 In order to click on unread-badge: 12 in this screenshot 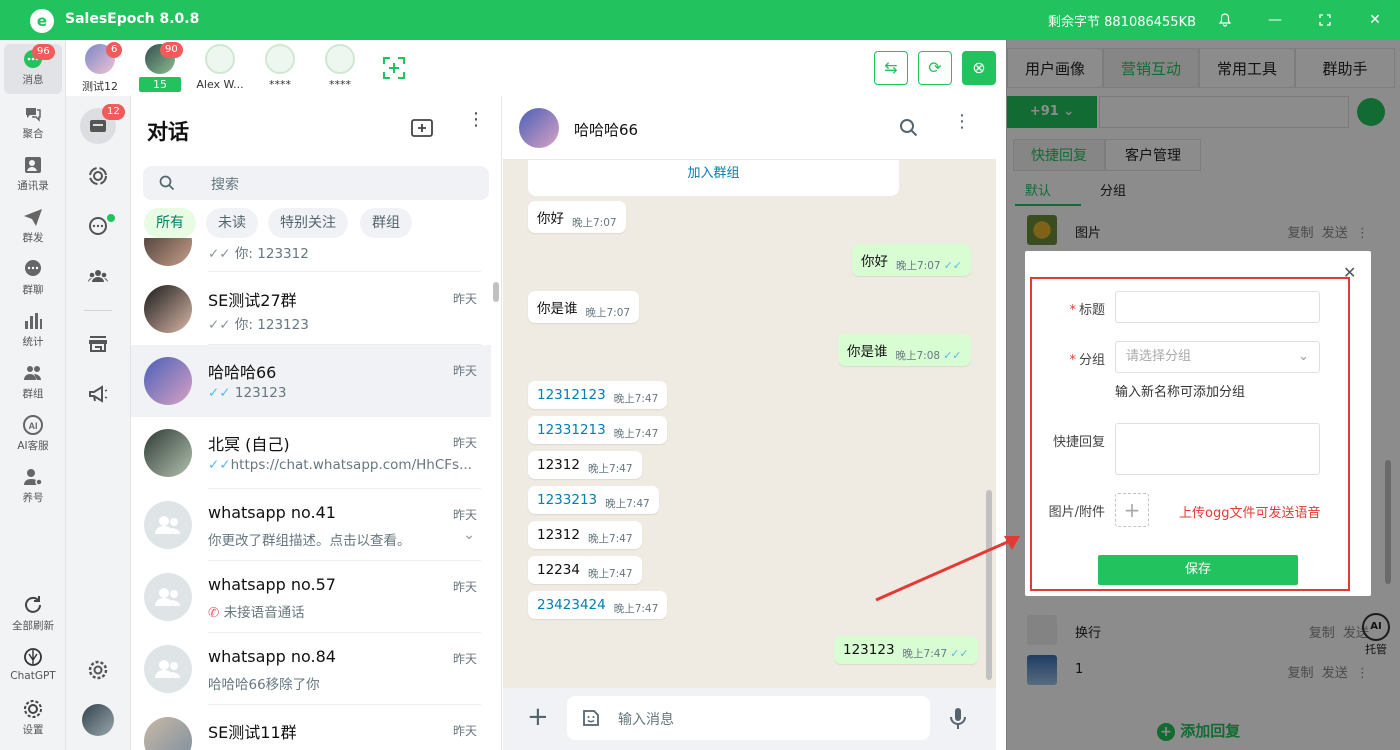, I will do `click(113, 112)`.